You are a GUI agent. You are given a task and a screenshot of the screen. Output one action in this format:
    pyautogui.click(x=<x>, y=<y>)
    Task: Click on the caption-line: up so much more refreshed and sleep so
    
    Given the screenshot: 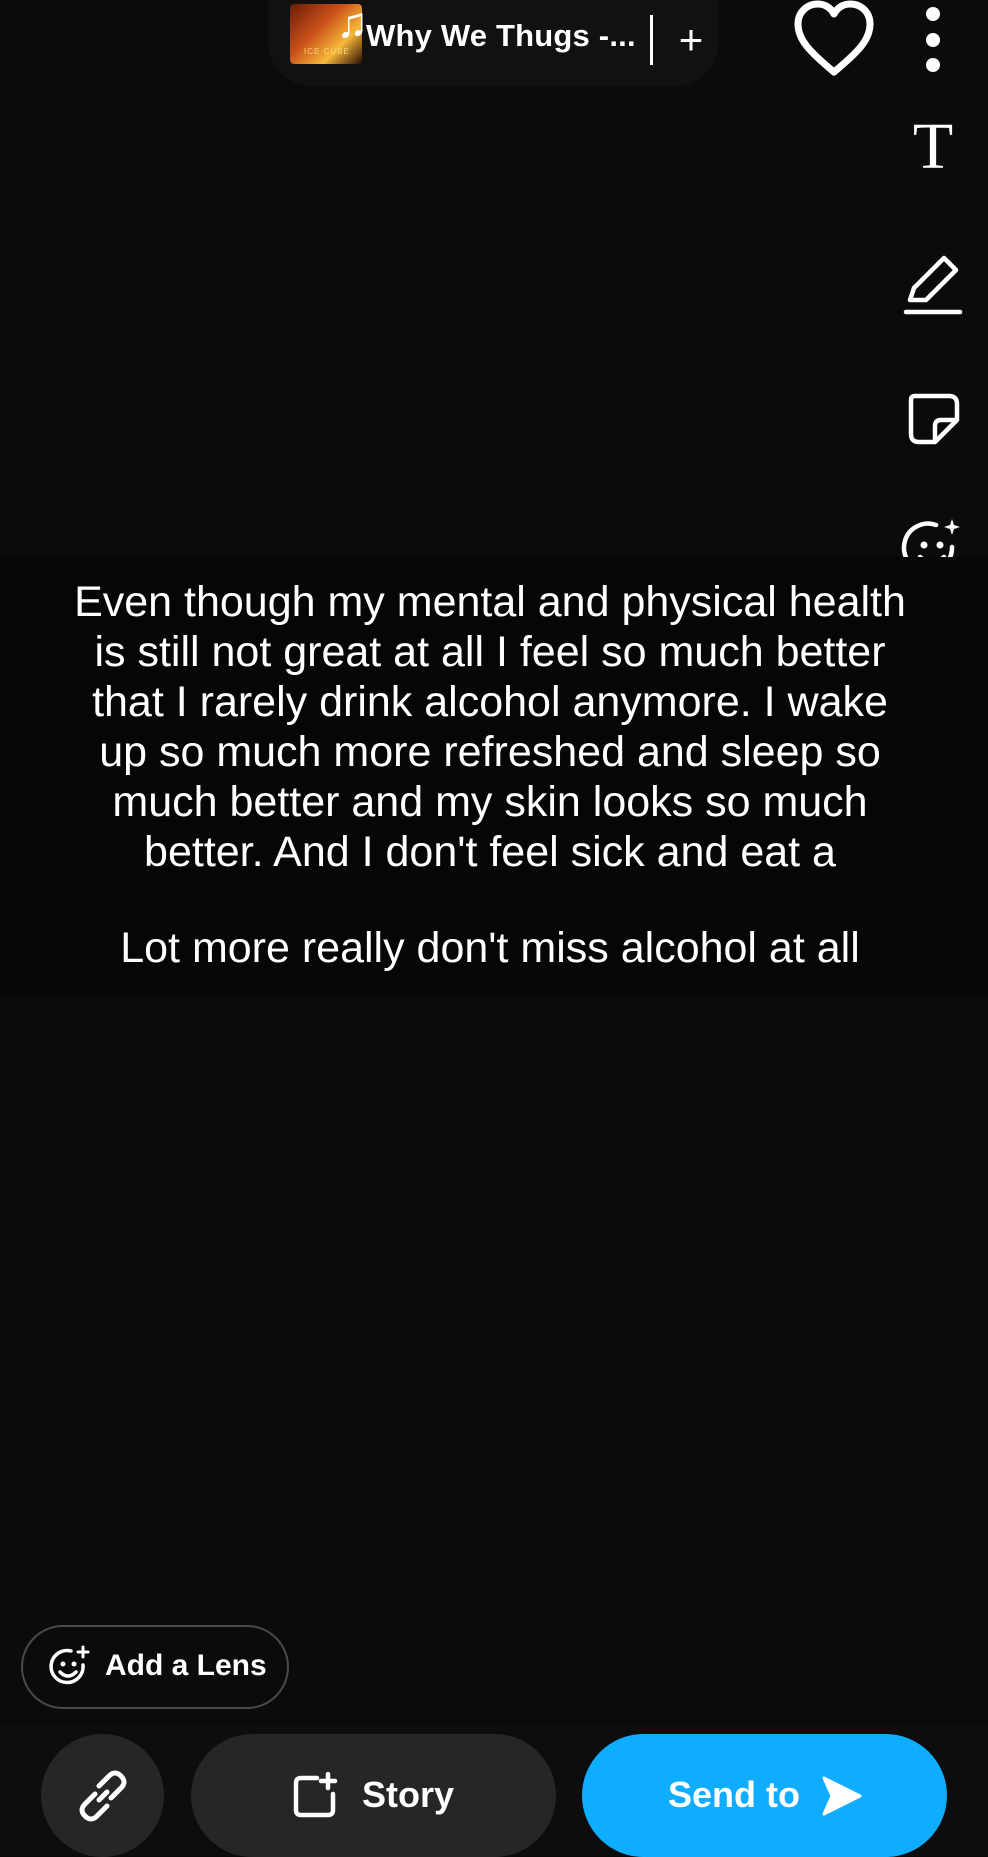 What is the action you would take?
    pyautogui.click(x=490, y=752)
    